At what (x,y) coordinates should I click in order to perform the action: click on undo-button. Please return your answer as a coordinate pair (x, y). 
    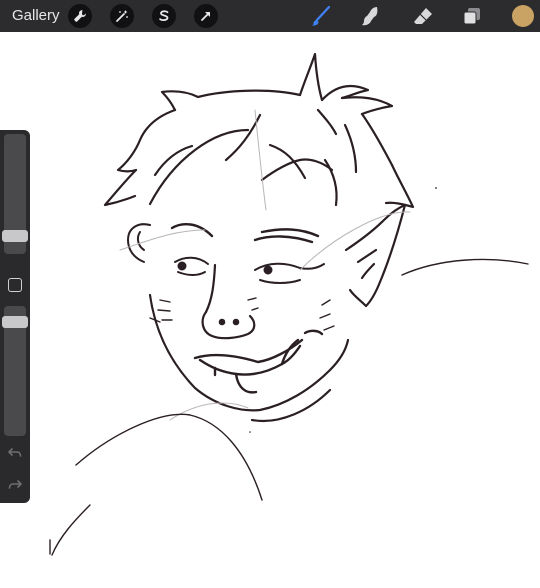
    Looking at the image, I should click on (15, 453).